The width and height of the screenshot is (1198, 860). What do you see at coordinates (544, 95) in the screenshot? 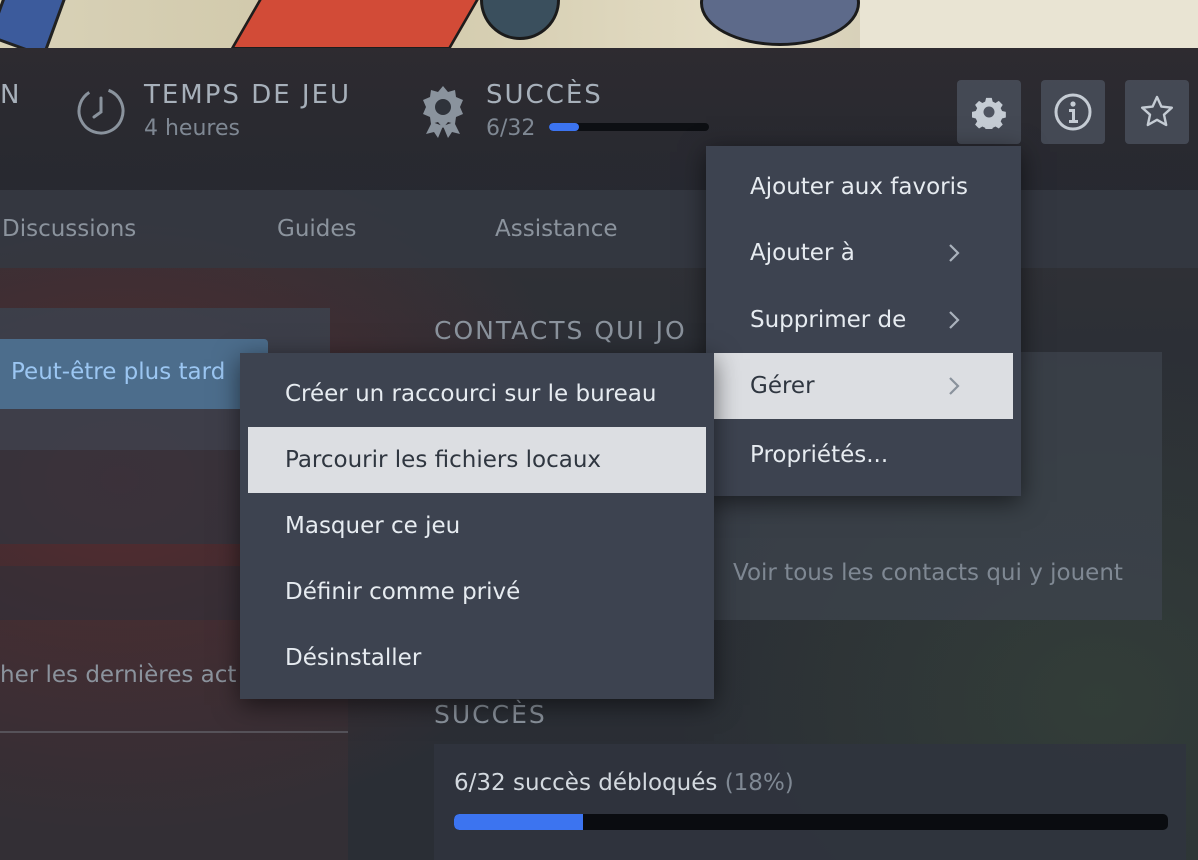
I see `achievements-label: SUCCÈS` at bounding box center [544, 95].